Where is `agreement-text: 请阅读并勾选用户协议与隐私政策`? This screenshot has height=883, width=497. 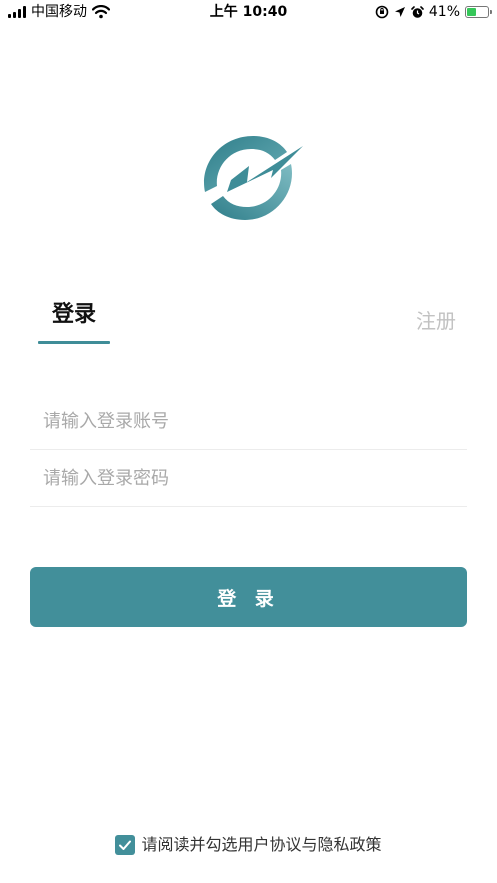
agreement-text: 请阅读并勾选用户协议与隐私政策 is located at coordinates (261, 845).